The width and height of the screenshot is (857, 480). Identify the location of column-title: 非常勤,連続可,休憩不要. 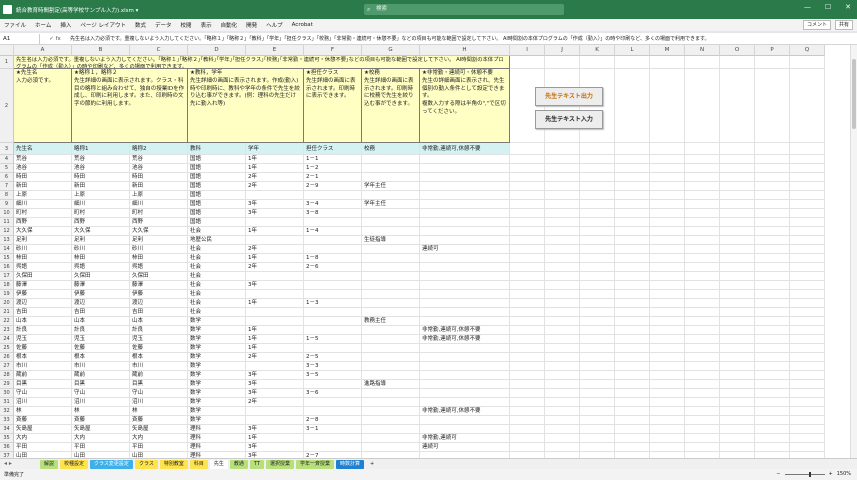
(465, 149).